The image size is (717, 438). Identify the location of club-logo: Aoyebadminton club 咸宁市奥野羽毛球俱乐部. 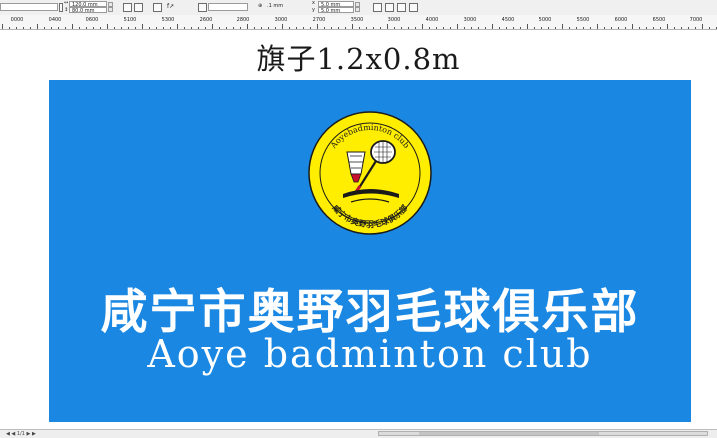
(370, 173).